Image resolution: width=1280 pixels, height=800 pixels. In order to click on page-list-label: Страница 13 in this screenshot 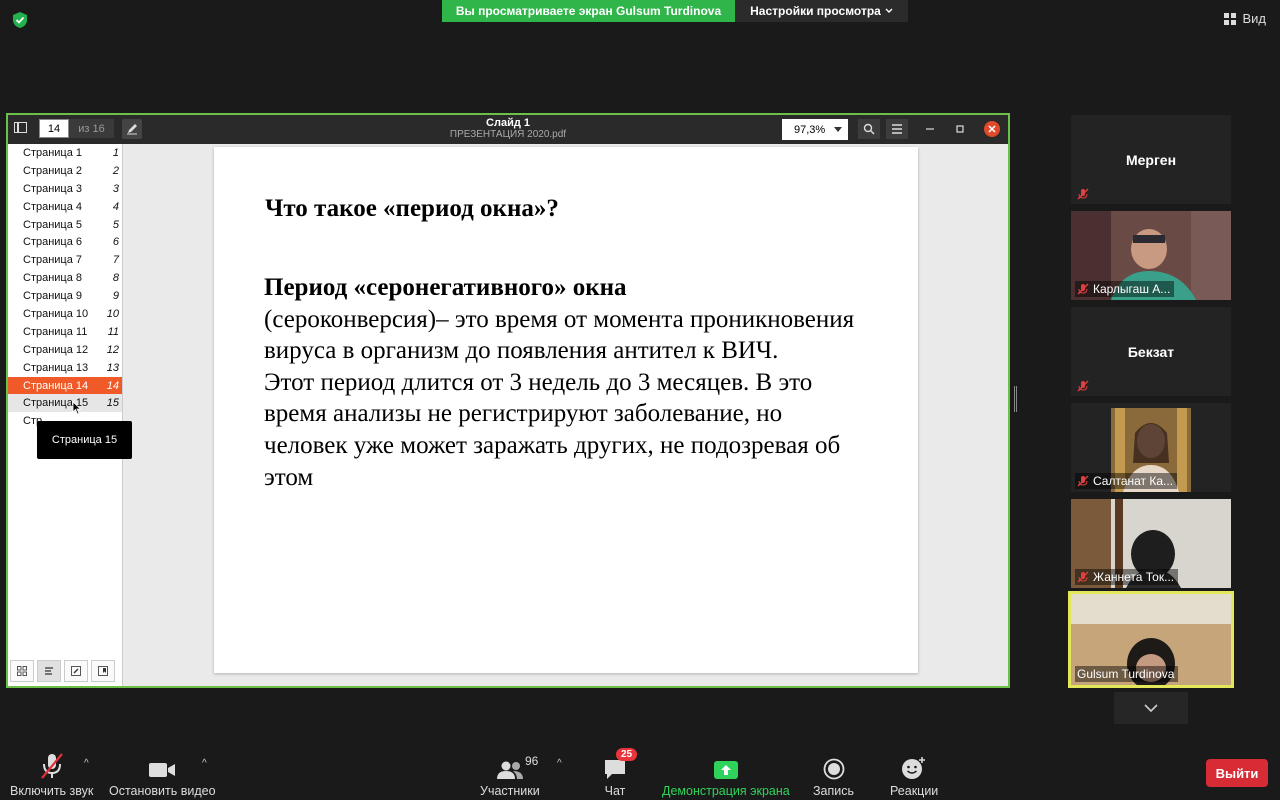, I will do `click(56, 367)`.